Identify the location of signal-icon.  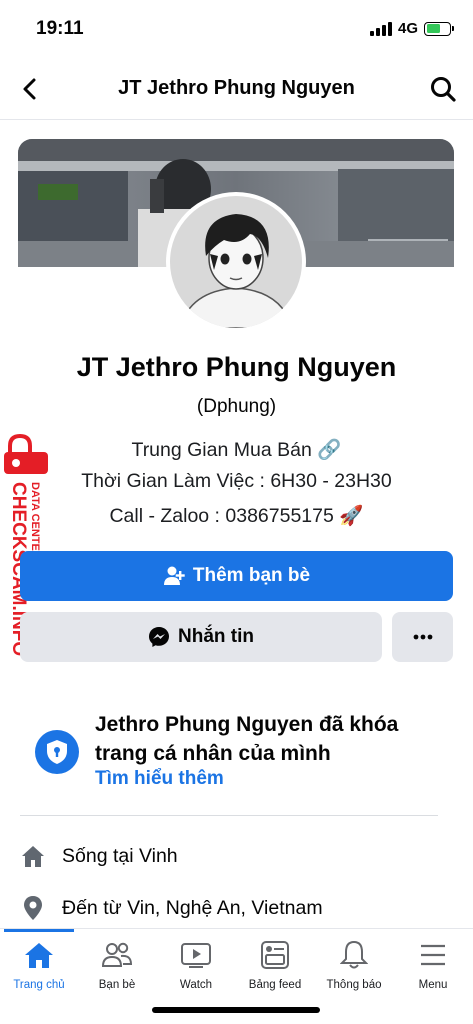
(380, 28).